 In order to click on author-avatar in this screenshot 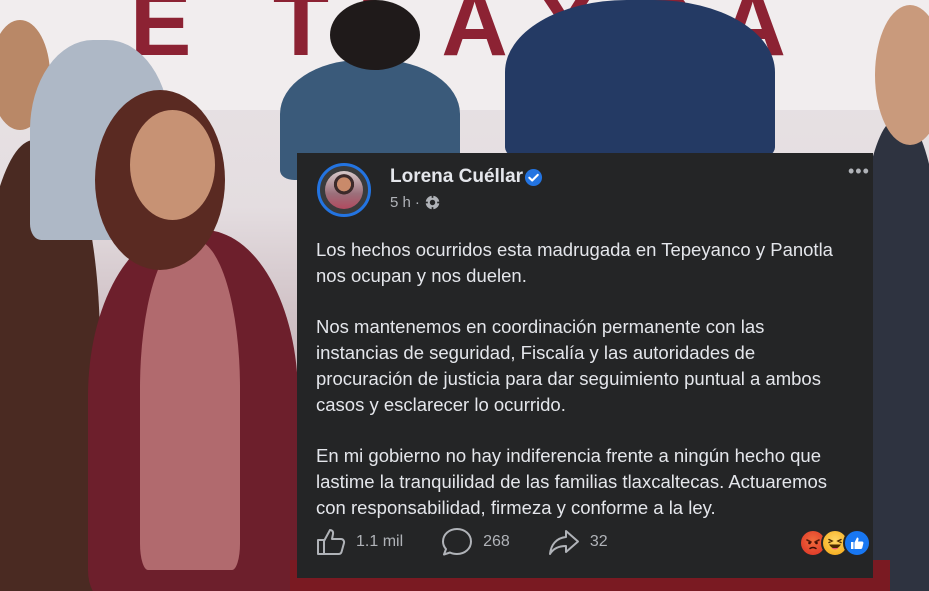, I will do `click(344, 190)`.